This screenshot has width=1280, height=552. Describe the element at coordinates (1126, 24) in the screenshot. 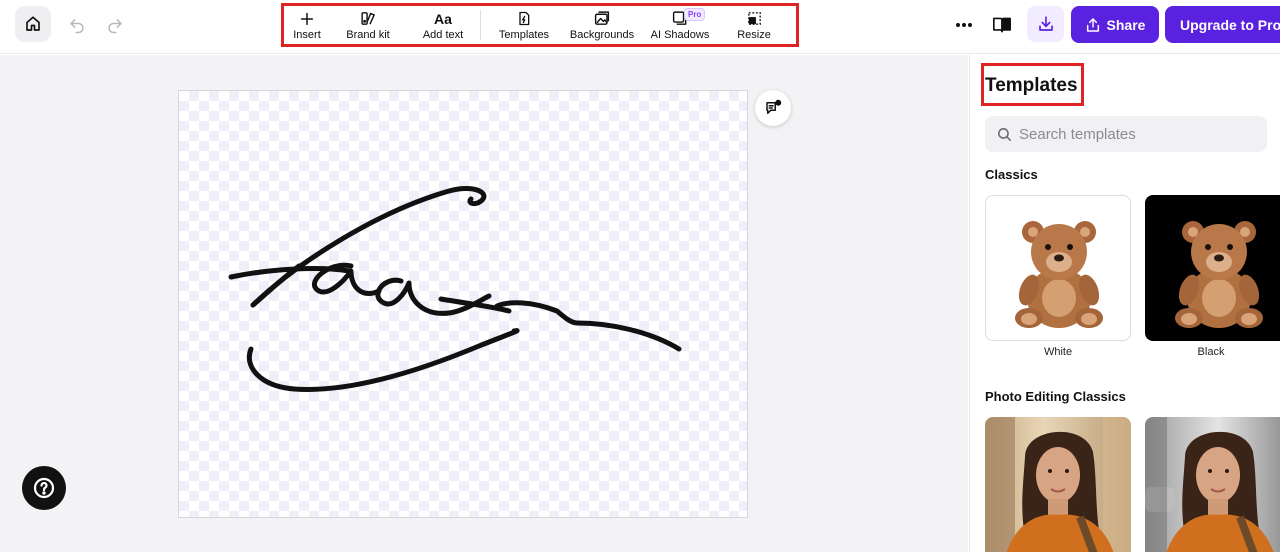

I see `share-label: Share` at that location.